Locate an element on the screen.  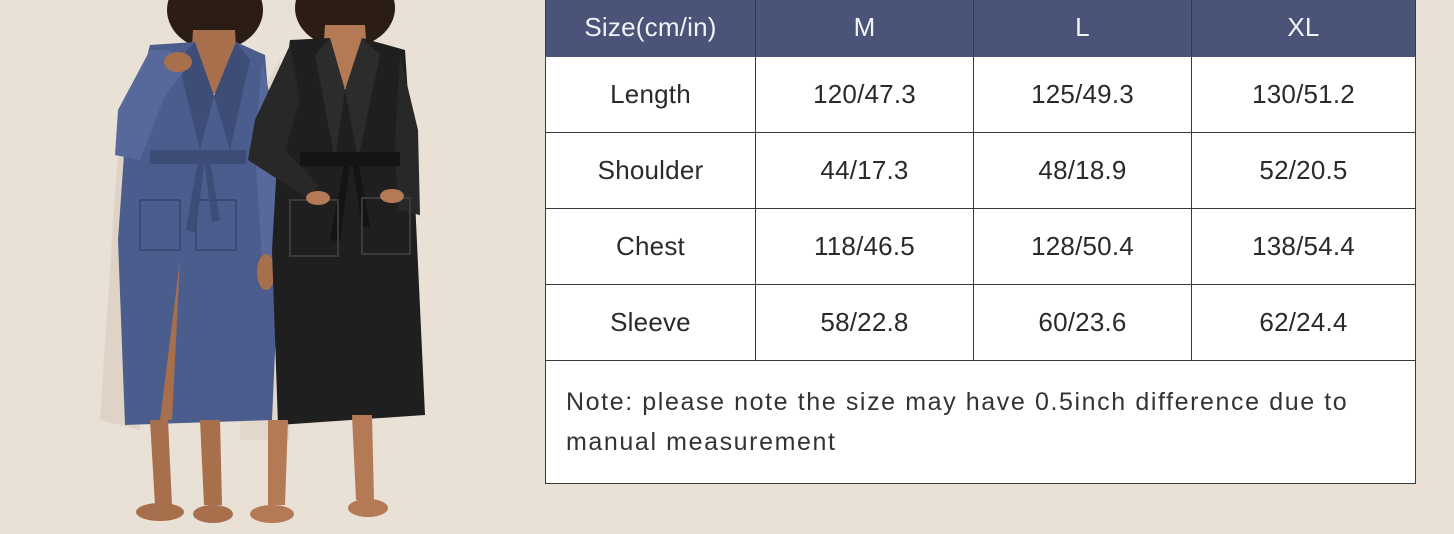
table-row-sleeve: Sleeve 58/22.8 60/23.6 62/24.4 is located at coordinates (980, 322).